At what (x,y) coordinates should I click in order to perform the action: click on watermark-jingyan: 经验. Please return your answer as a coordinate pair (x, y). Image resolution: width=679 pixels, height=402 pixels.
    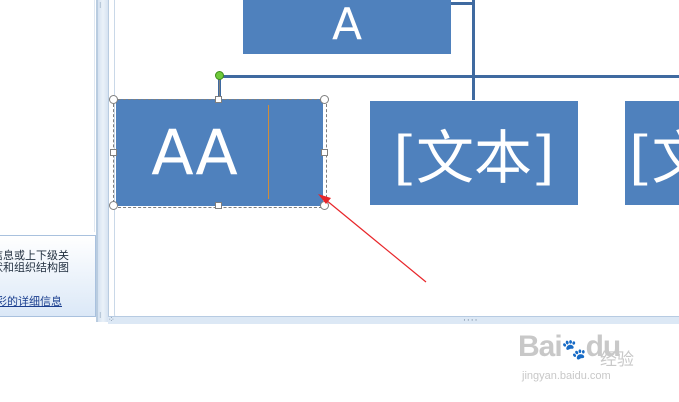
    Looking at the image, I should click on (617, 360).